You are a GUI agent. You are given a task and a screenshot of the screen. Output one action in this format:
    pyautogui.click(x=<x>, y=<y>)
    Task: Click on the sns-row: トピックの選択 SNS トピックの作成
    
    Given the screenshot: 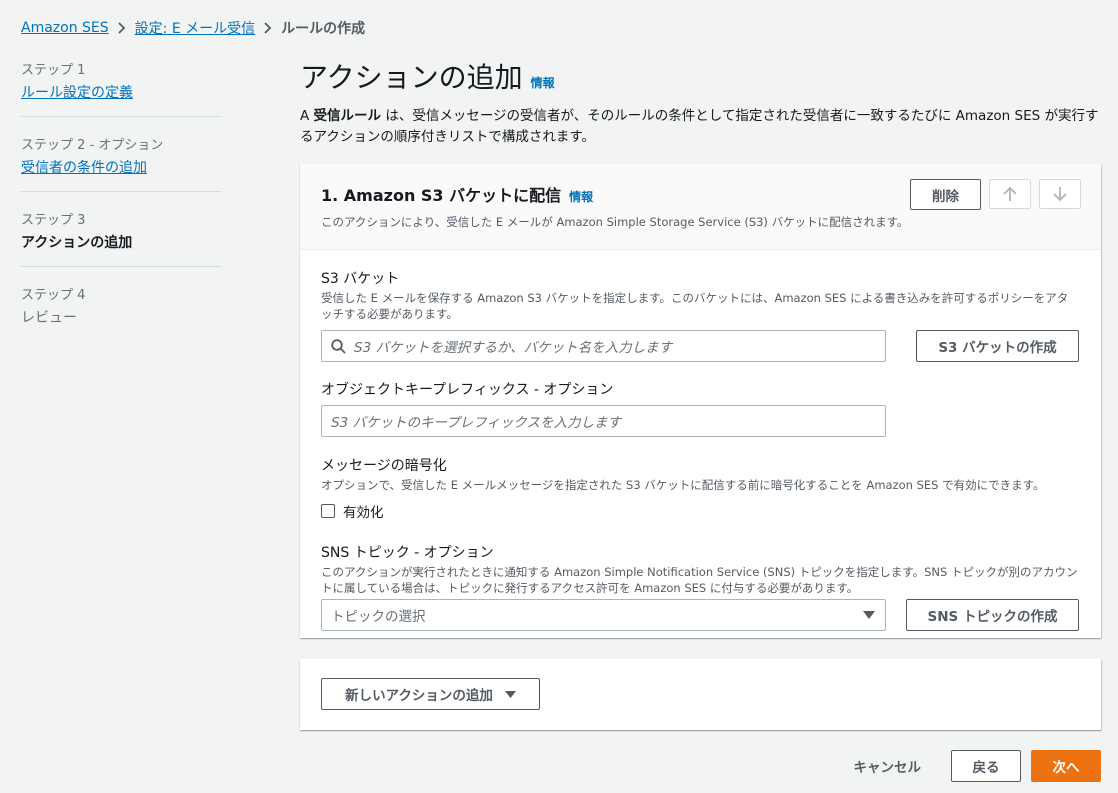 What is the action you would take?
    pyautogui.click(x=700, y=615)
    